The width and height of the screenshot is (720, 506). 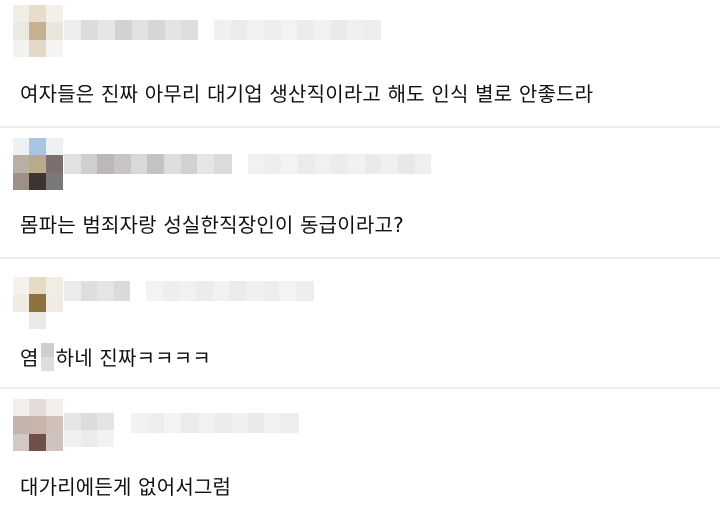 What do you see at coordinates (212, 225) in the screenshot?
I see `comment-text: 몸파는 범죄자랑 성실한직장인이 동급이라고?` at bounding box center [212, 225].